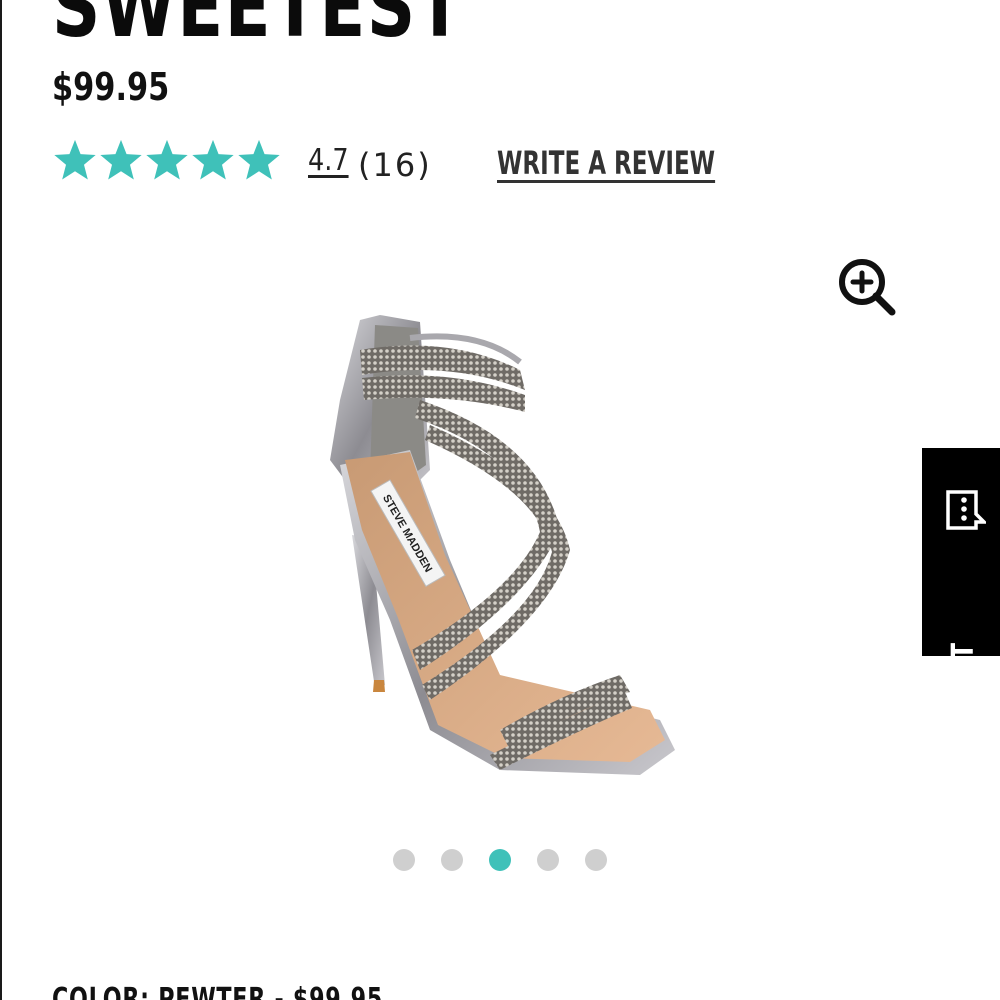 Image resolution: width=1000 pixels, height=1000 pixels. I want to click on review-count: (16), so click(395, 165).